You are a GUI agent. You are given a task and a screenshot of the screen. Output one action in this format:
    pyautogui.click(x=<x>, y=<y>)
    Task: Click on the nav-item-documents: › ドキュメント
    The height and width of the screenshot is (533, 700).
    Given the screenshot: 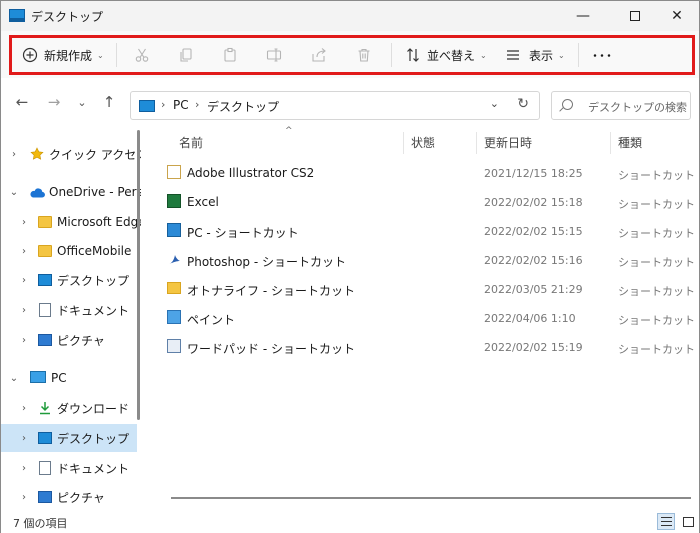 What is the action you would take?
    pyautogui.click(x=69, y=468)
    